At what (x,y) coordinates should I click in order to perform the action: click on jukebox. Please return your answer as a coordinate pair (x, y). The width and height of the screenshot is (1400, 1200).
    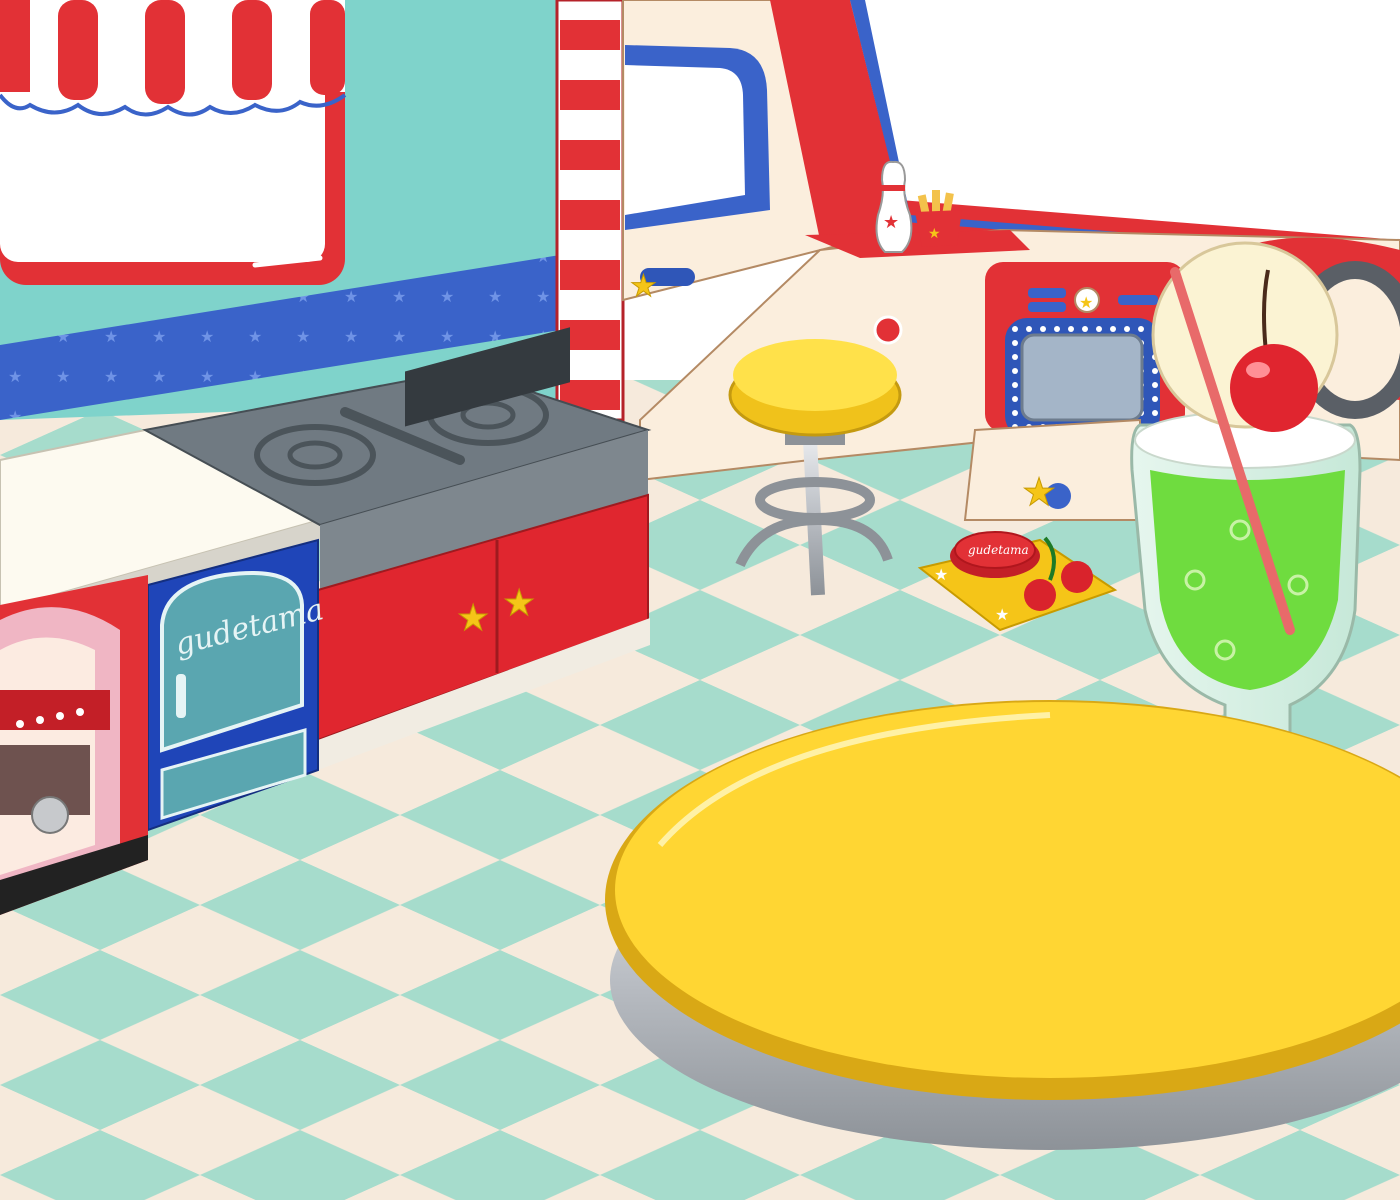
    Looking at the image, I should click on (74, 745).